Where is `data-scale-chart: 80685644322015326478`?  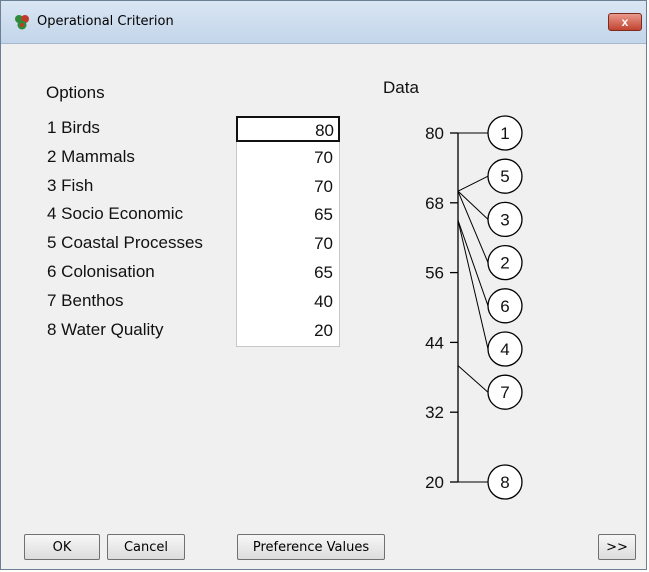 data-scale-chart: 80685644322015326478 is located at coordinates (474, 307).